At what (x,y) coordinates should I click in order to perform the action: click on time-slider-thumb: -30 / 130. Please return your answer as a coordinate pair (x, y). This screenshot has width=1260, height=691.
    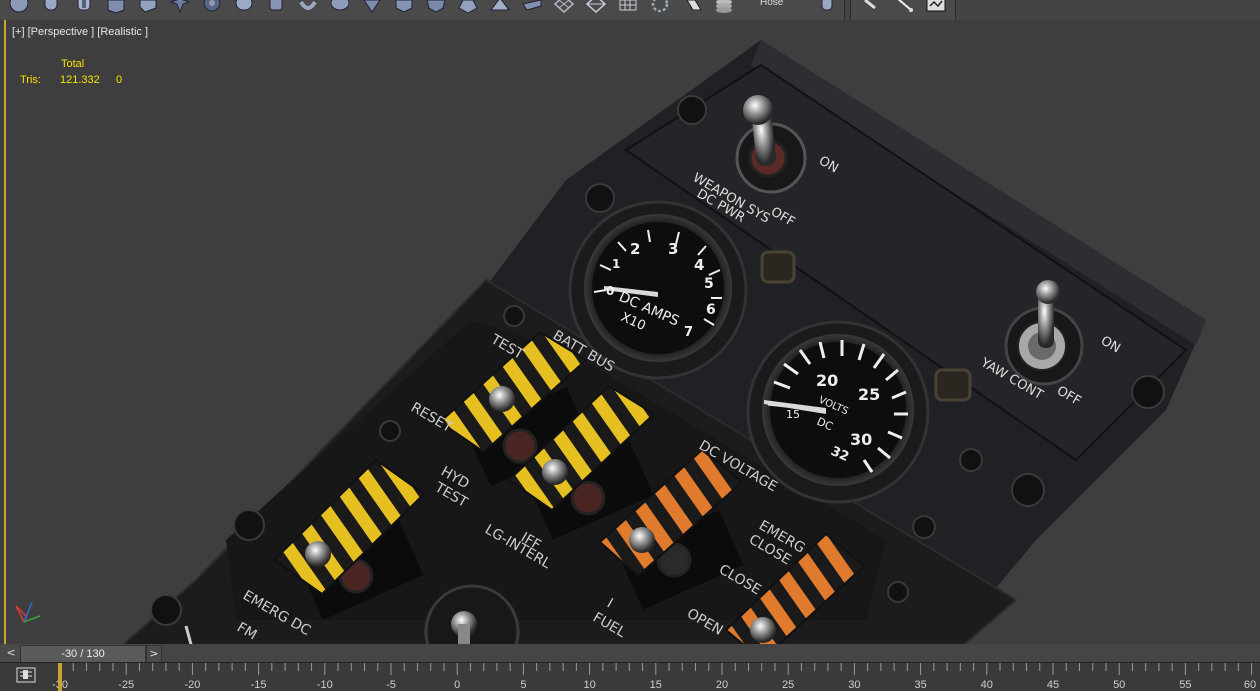
    Looking at the image, I should click on (83, 654).